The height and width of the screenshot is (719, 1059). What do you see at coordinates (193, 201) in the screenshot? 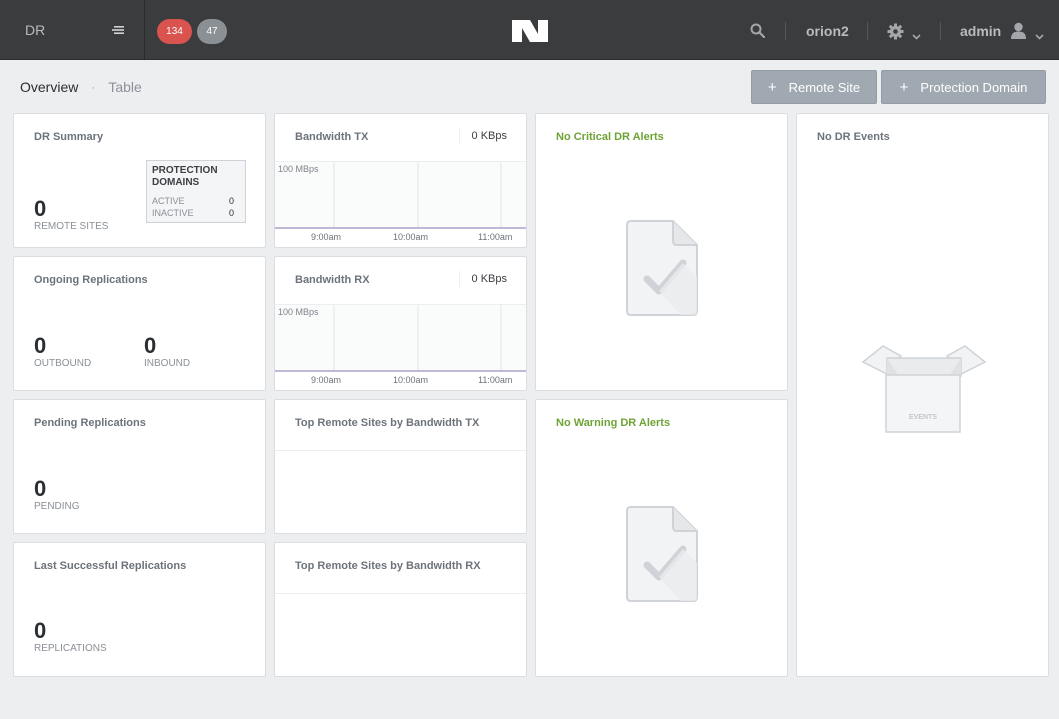
I see `pd-active-row: ACTIVE 0` at bounding box center [193, 201].